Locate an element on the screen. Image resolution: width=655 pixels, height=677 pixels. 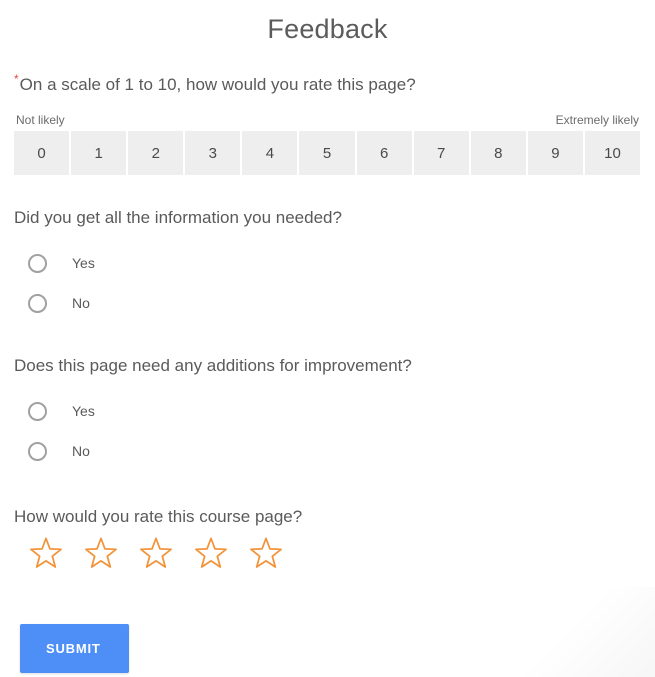
question-information-options: Yes No is located at coordinates (327, 283).